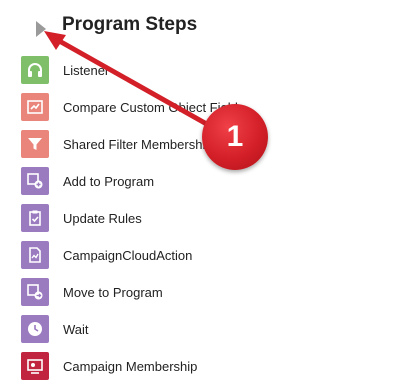  What do you see at coordinates (129, 80) in the screenshot?
I see `callout-arrow` at bounding box center [129, 80].